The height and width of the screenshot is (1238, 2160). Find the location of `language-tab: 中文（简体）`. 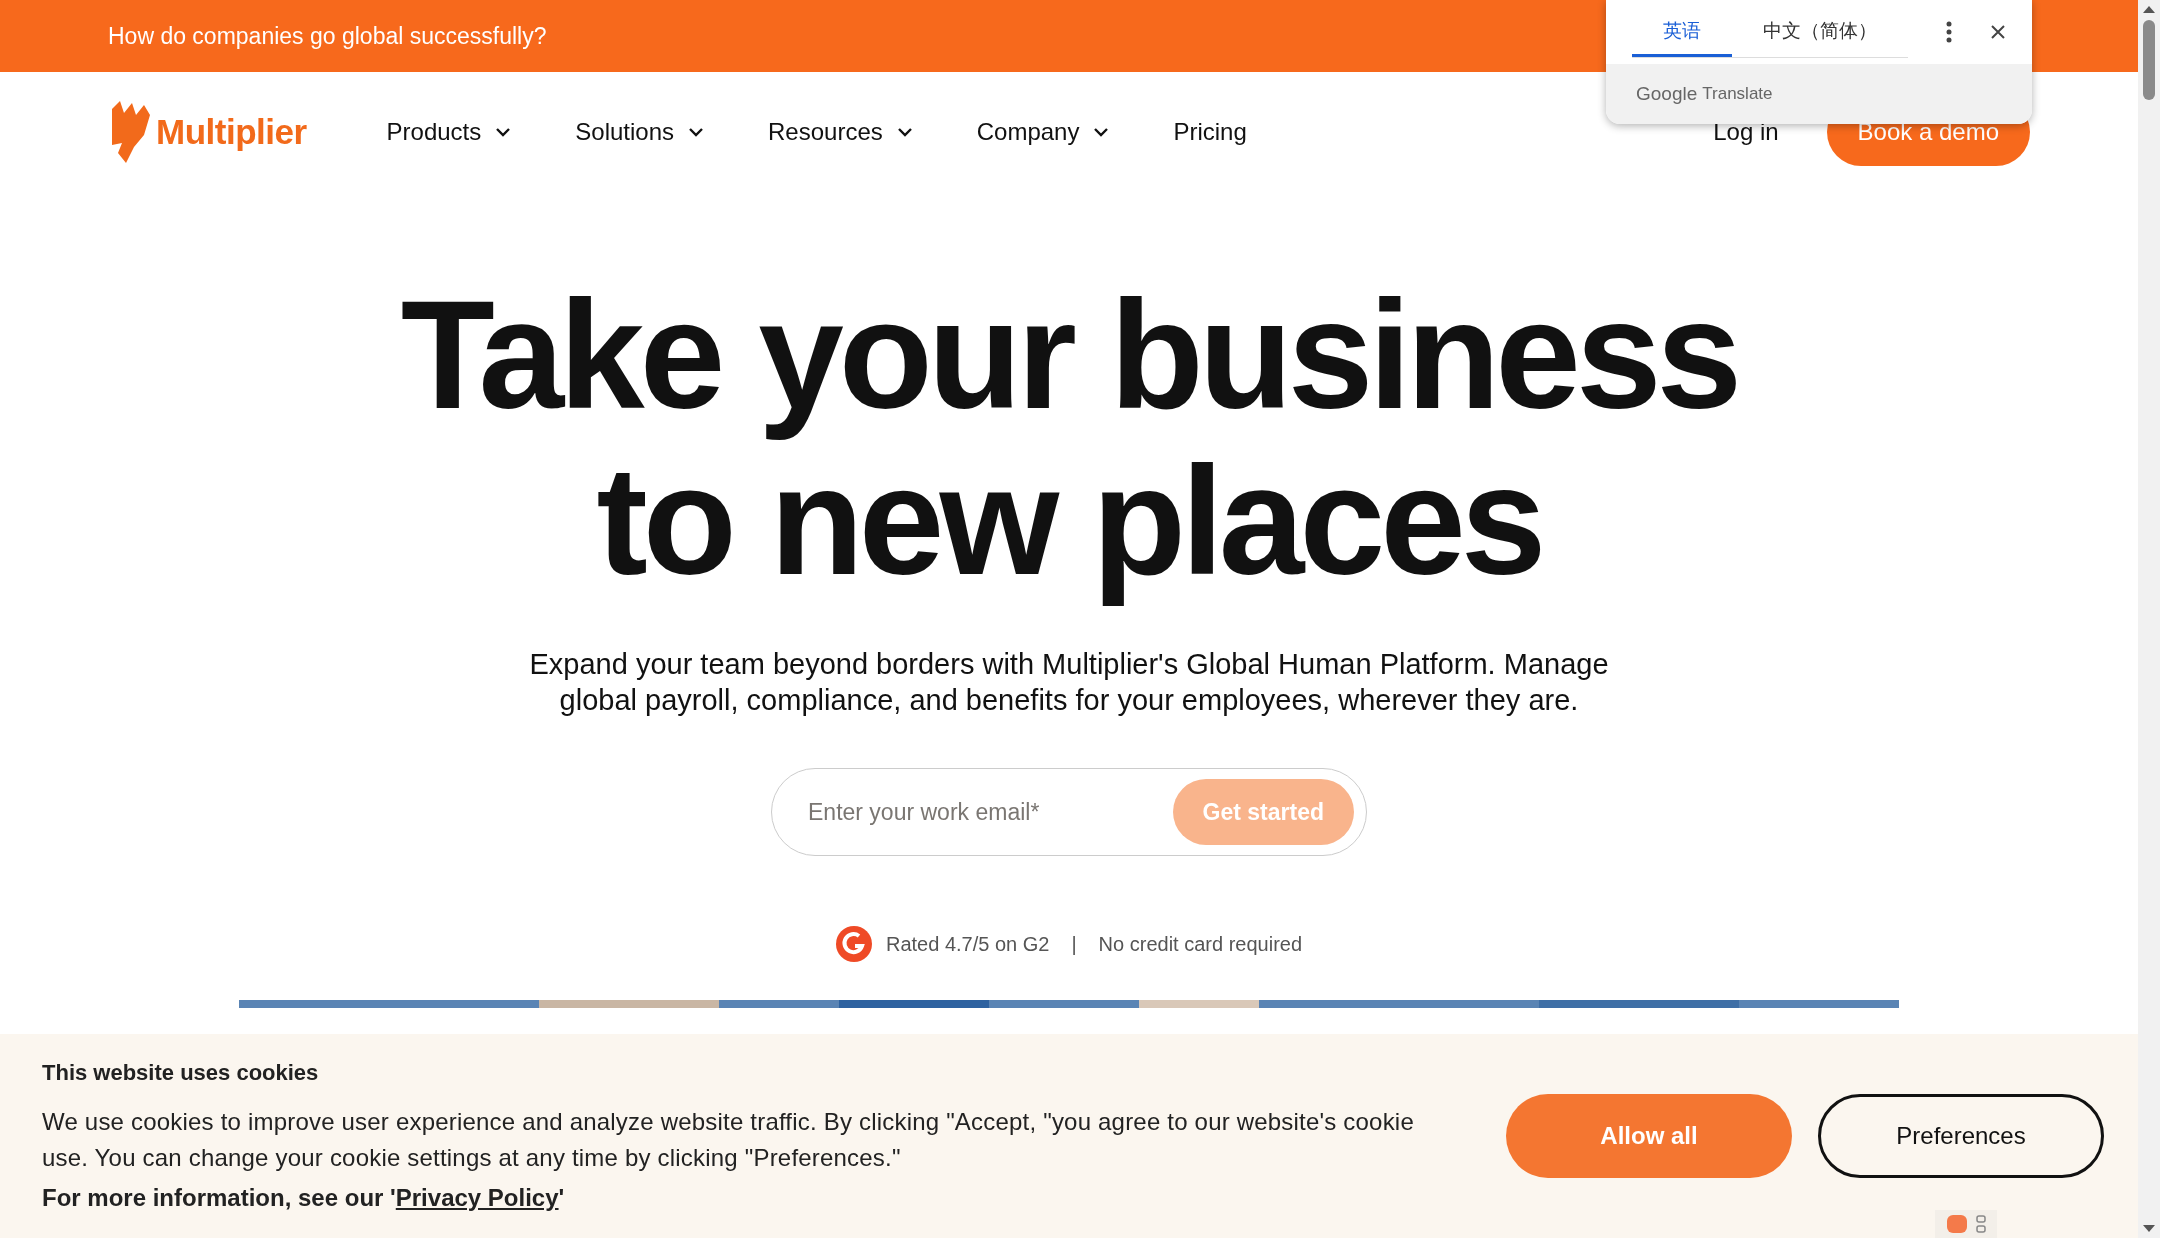

language-tab: 中文（简体） is located at coordinates (1820, 31).